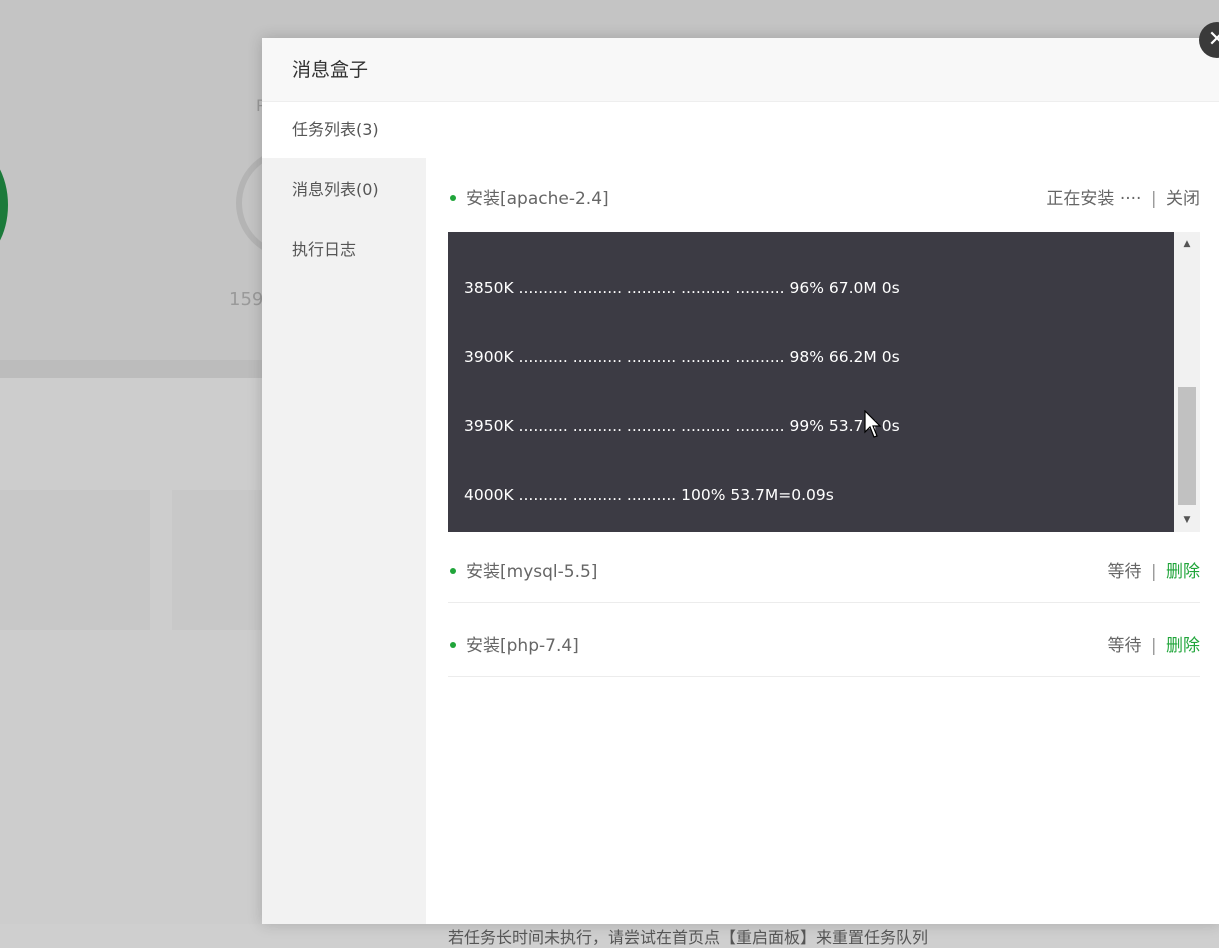  I want to click on task-queue-hint: 若任务长时间未执行，请尝试在首页点【重启面板】来重置任务队列, so click(688, 937).